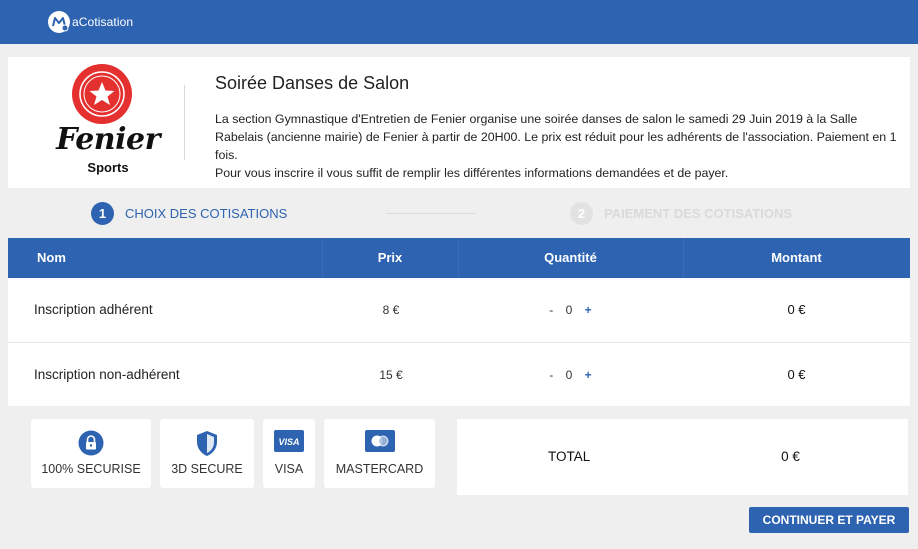 This screenshot has width=918, height=549. I want to click on visa-card-icon: VISA, so click(289, 441).